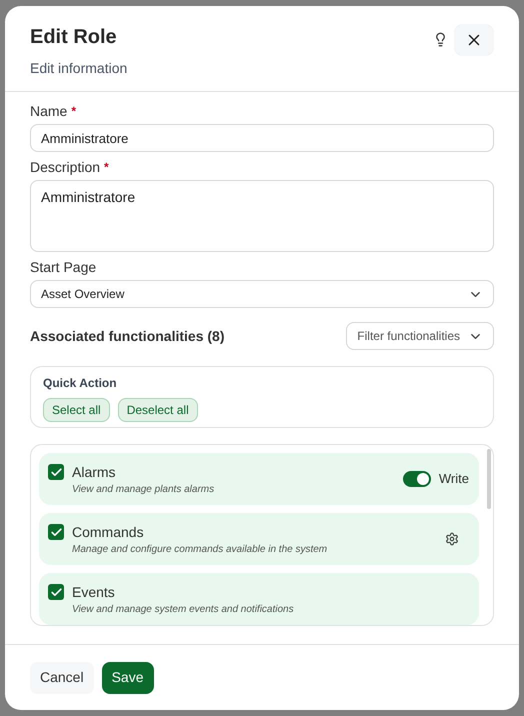 This screenshot has width=524, height=716. Describe the element at coordinates (489, 479) in the screenshot. I see `scrollbar` at that location.